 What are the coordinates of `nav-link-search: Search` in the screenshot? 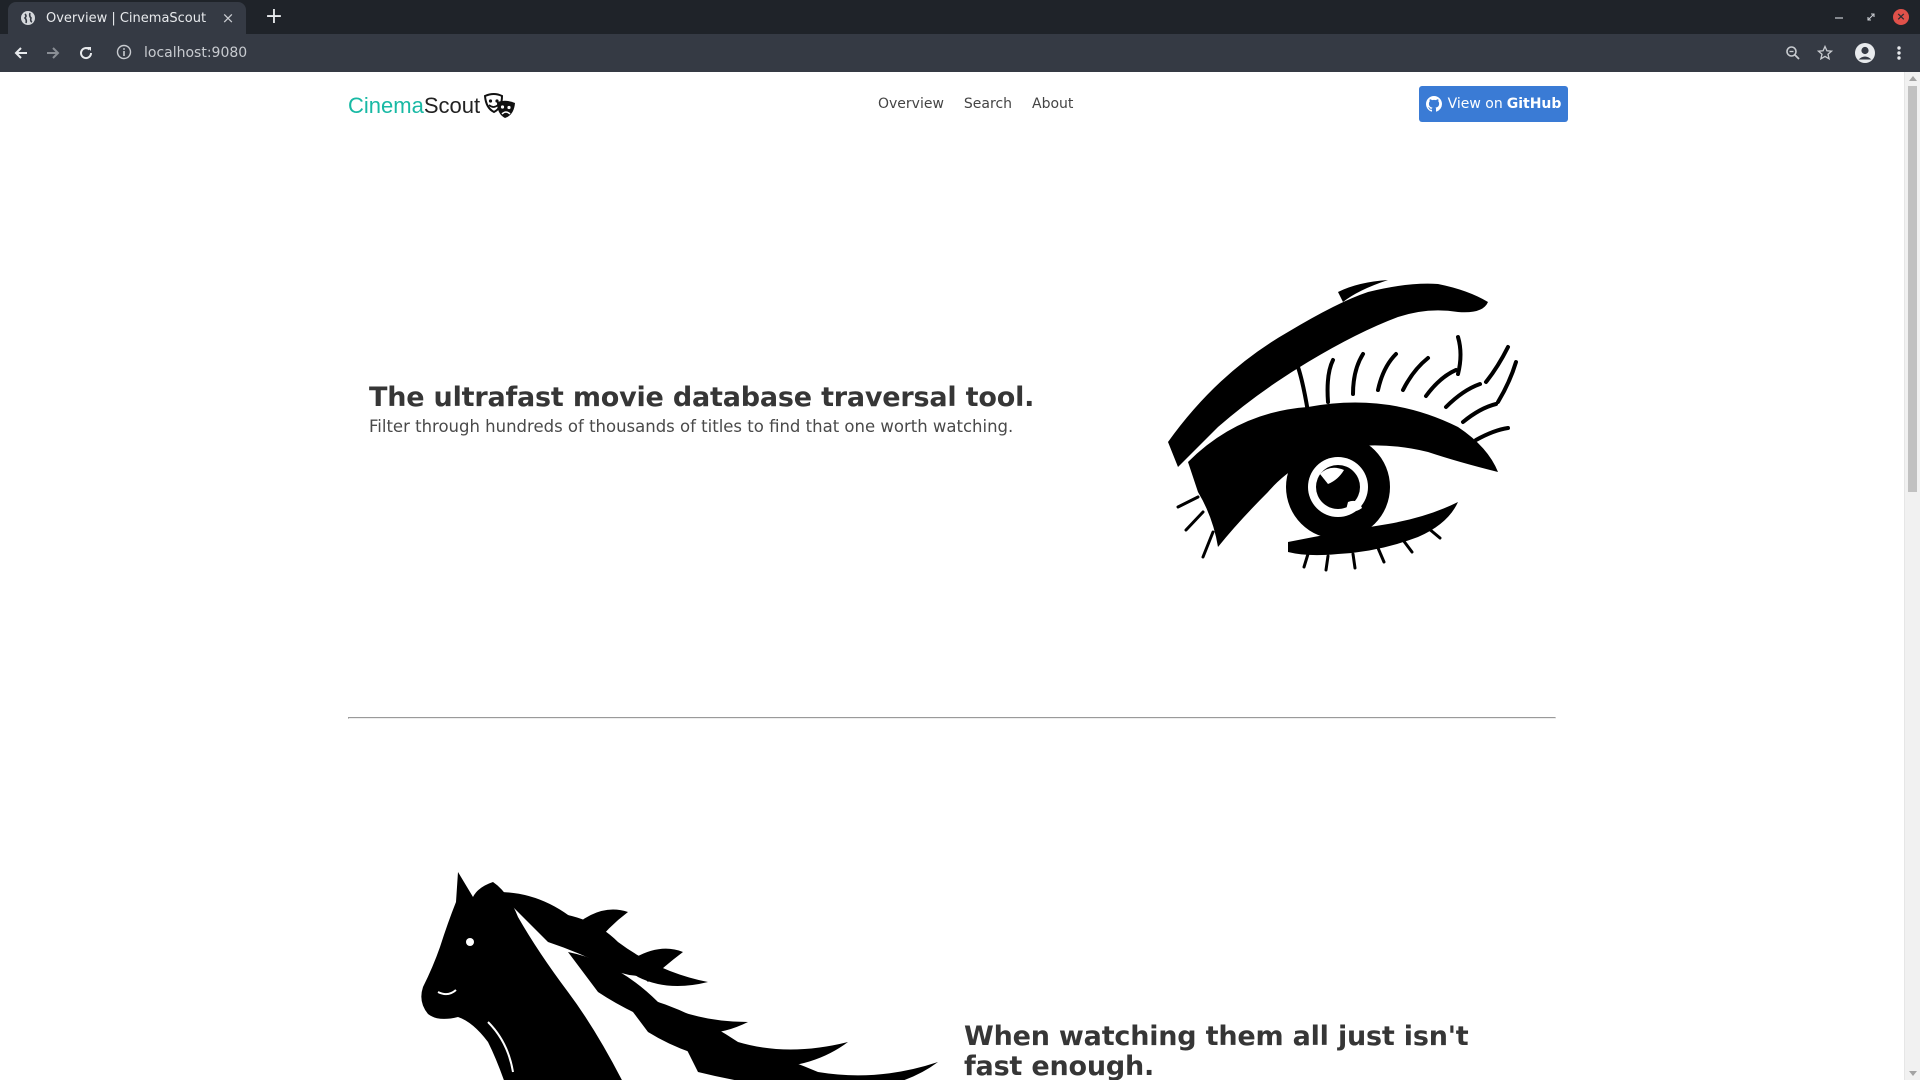 It's located at (988, 104).